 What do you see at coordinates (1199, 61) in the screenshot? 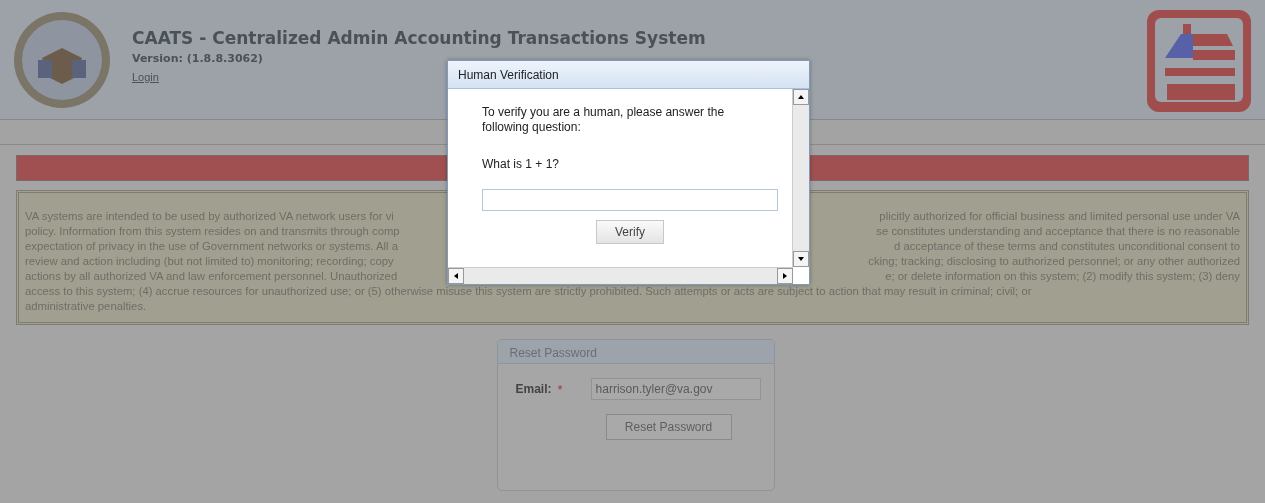
I see `flag-house-logo-icon` at bounding box center [1199, 61].